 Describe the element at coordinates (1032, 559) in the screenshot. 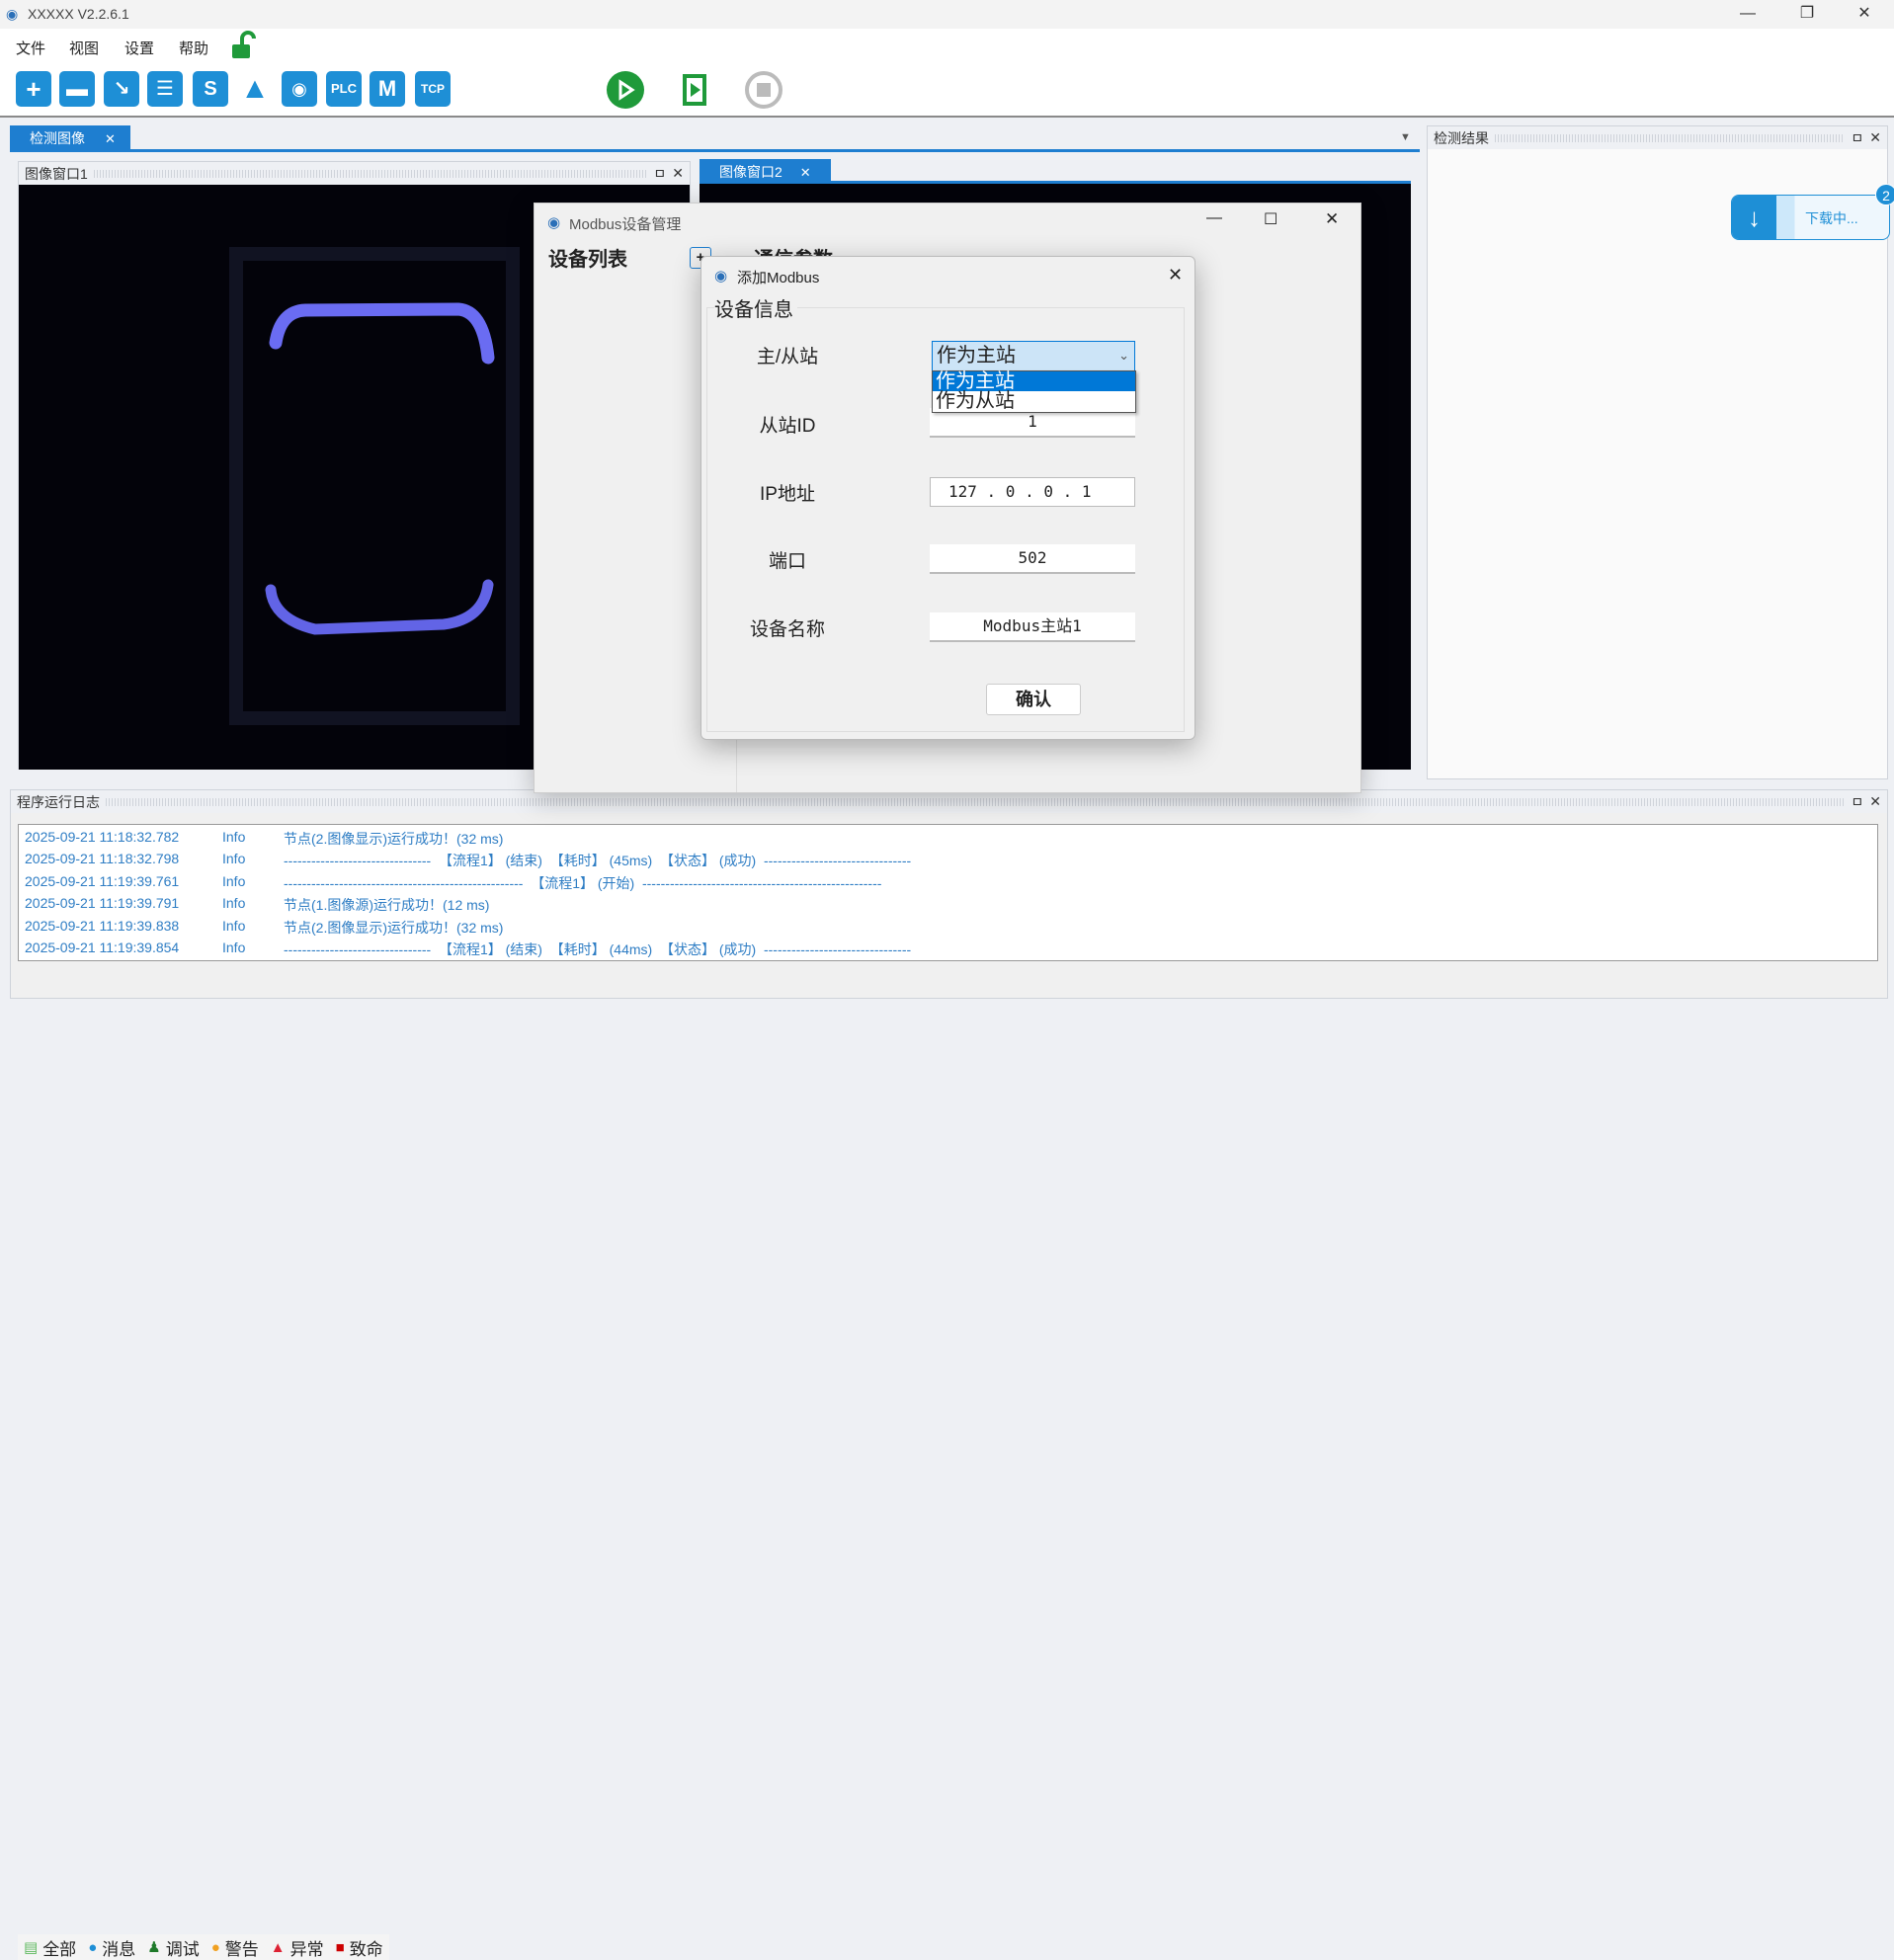

I see `port-field: 502` at that location.